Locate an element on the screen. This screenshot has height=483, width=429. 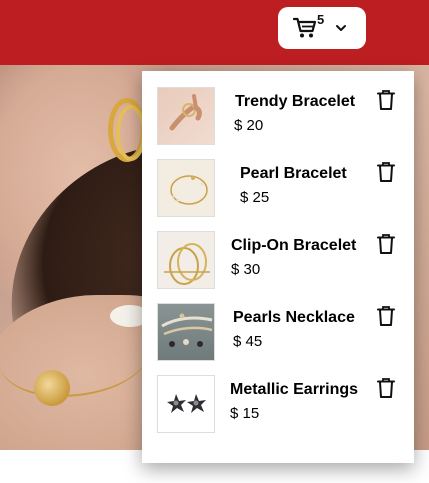
cart-item: Trendy Bracelet $ 20 is located at coordinates (278, 117).